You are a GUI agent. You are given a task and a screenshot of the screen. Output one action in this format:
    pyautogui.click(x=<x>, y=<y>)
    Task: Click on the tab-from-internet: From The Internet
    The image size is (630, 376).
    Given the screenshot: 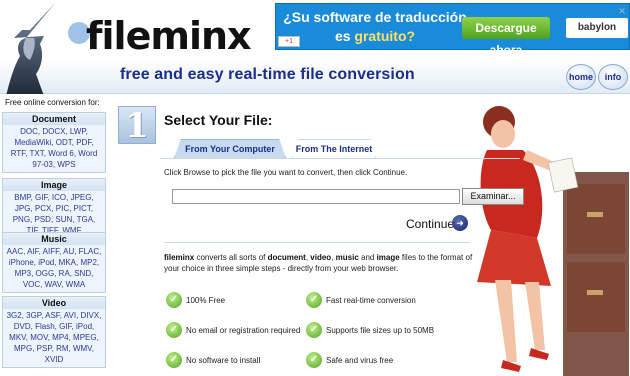 What is the action you would take?
    pyautogui.click(x=334, y=148)
    